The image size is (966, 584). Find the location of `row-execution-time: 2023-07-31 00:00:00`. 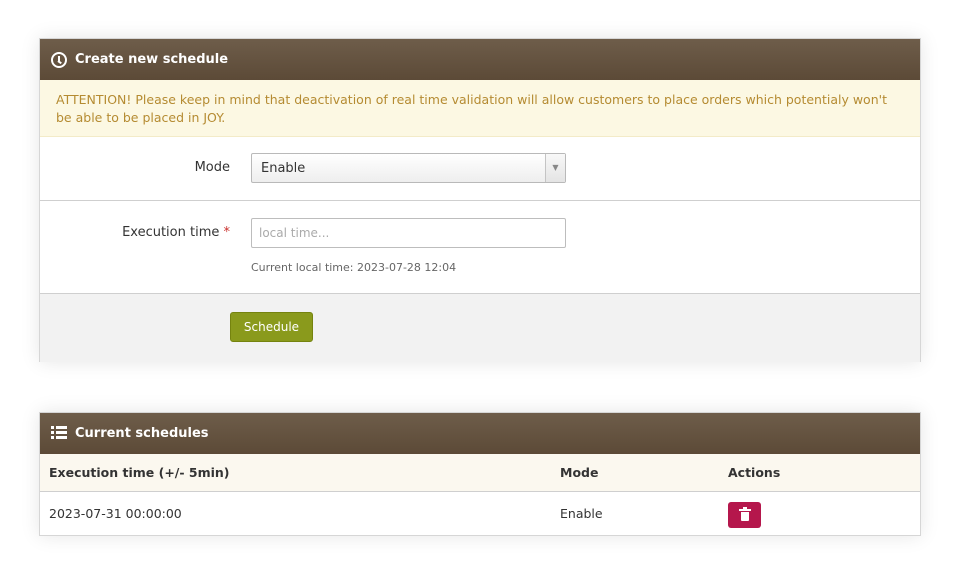

row-execution-time: 2023-07-31 00:00:00 is located at coordinates (115, 513).